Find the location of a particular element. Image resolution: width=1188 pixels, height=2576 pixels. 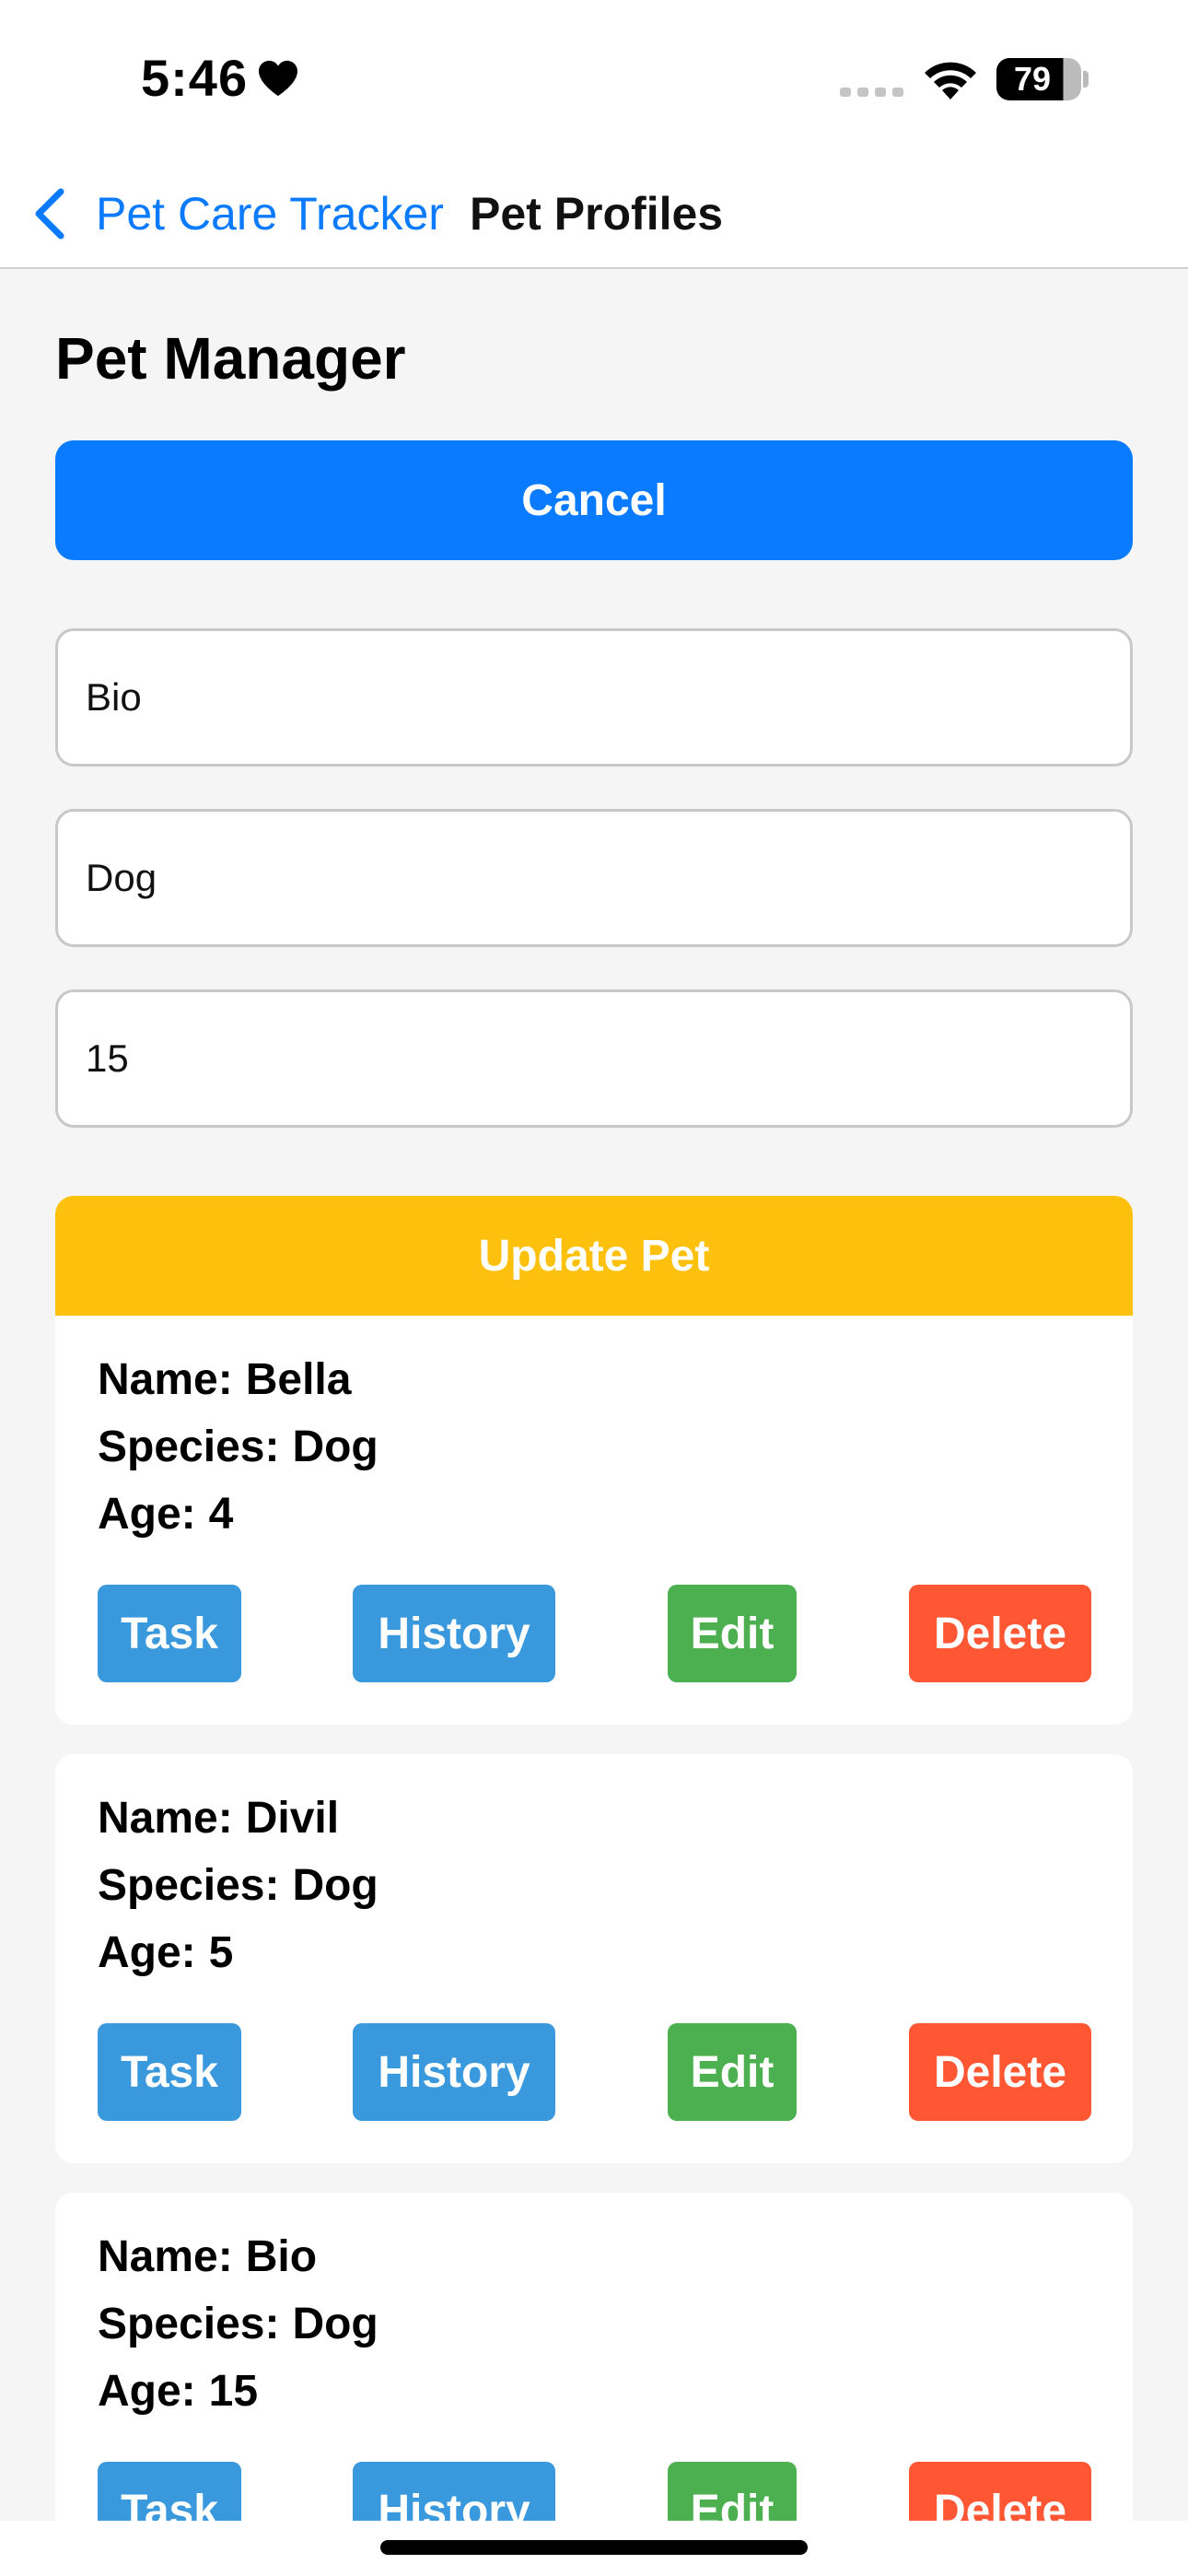

back-button-label: Pet Care Tracker is located at coordinates (270, 214).